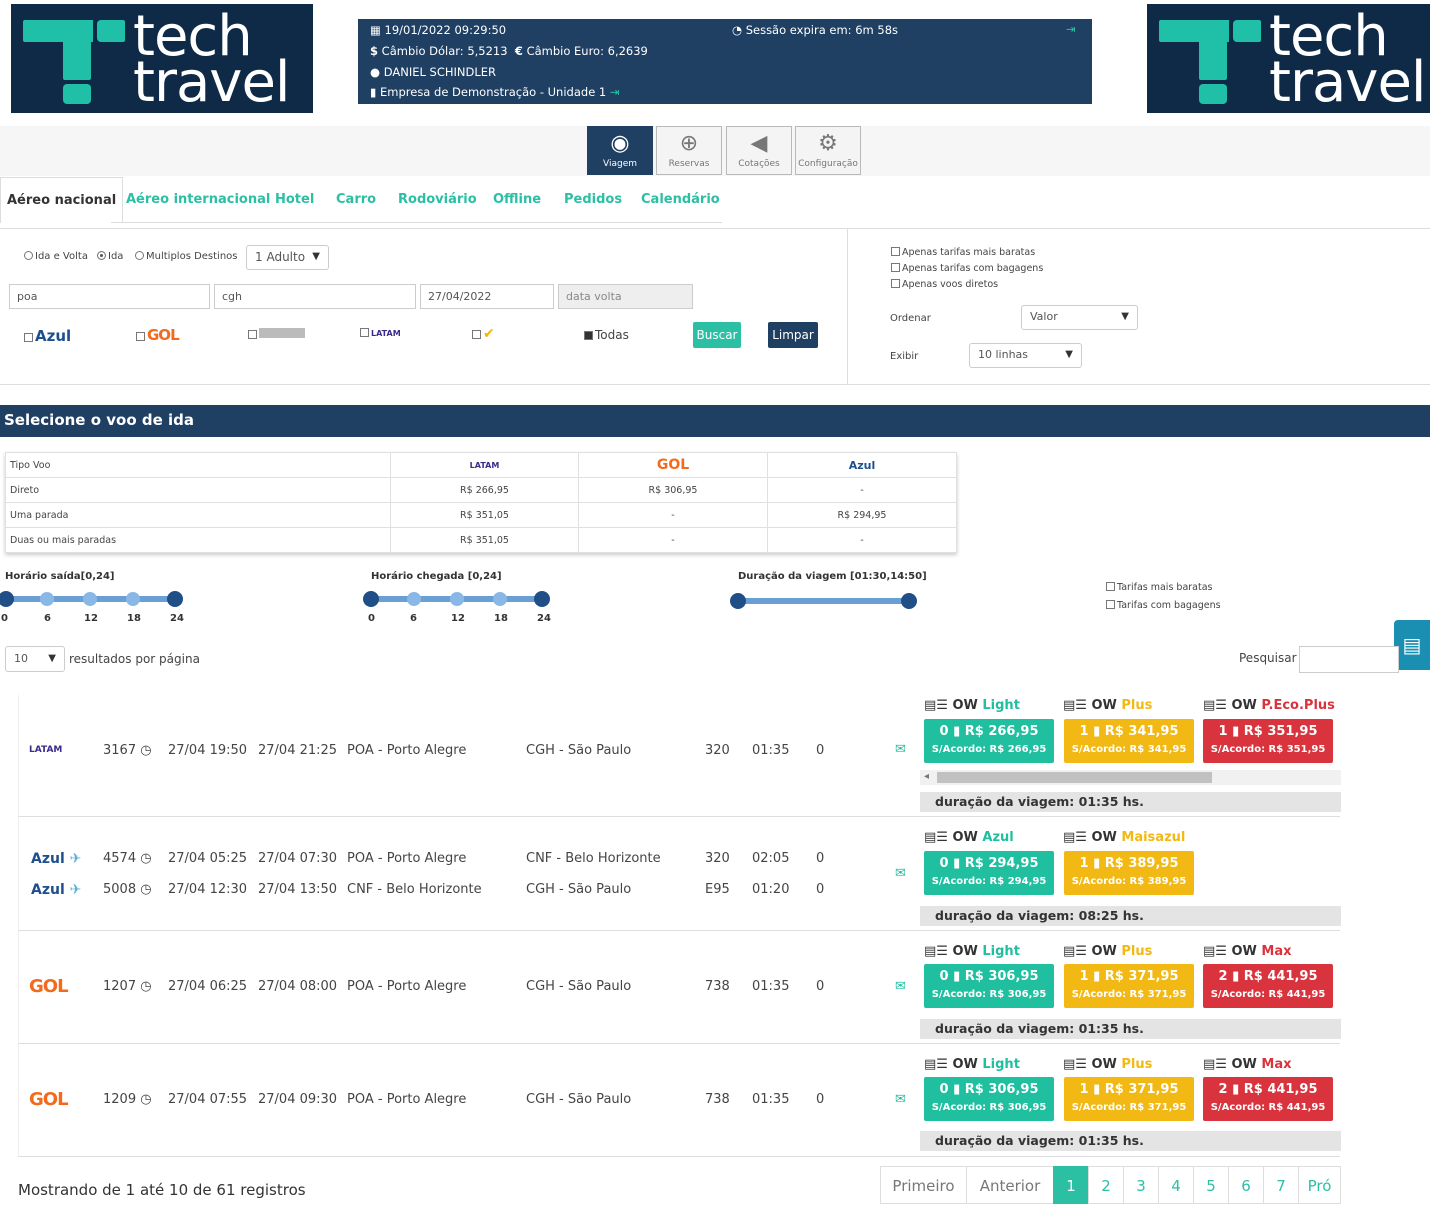  Describe the element at coordinates (380, 333) in the screenshot. I see `airline-latam-checkbox: LATAM` at that location.